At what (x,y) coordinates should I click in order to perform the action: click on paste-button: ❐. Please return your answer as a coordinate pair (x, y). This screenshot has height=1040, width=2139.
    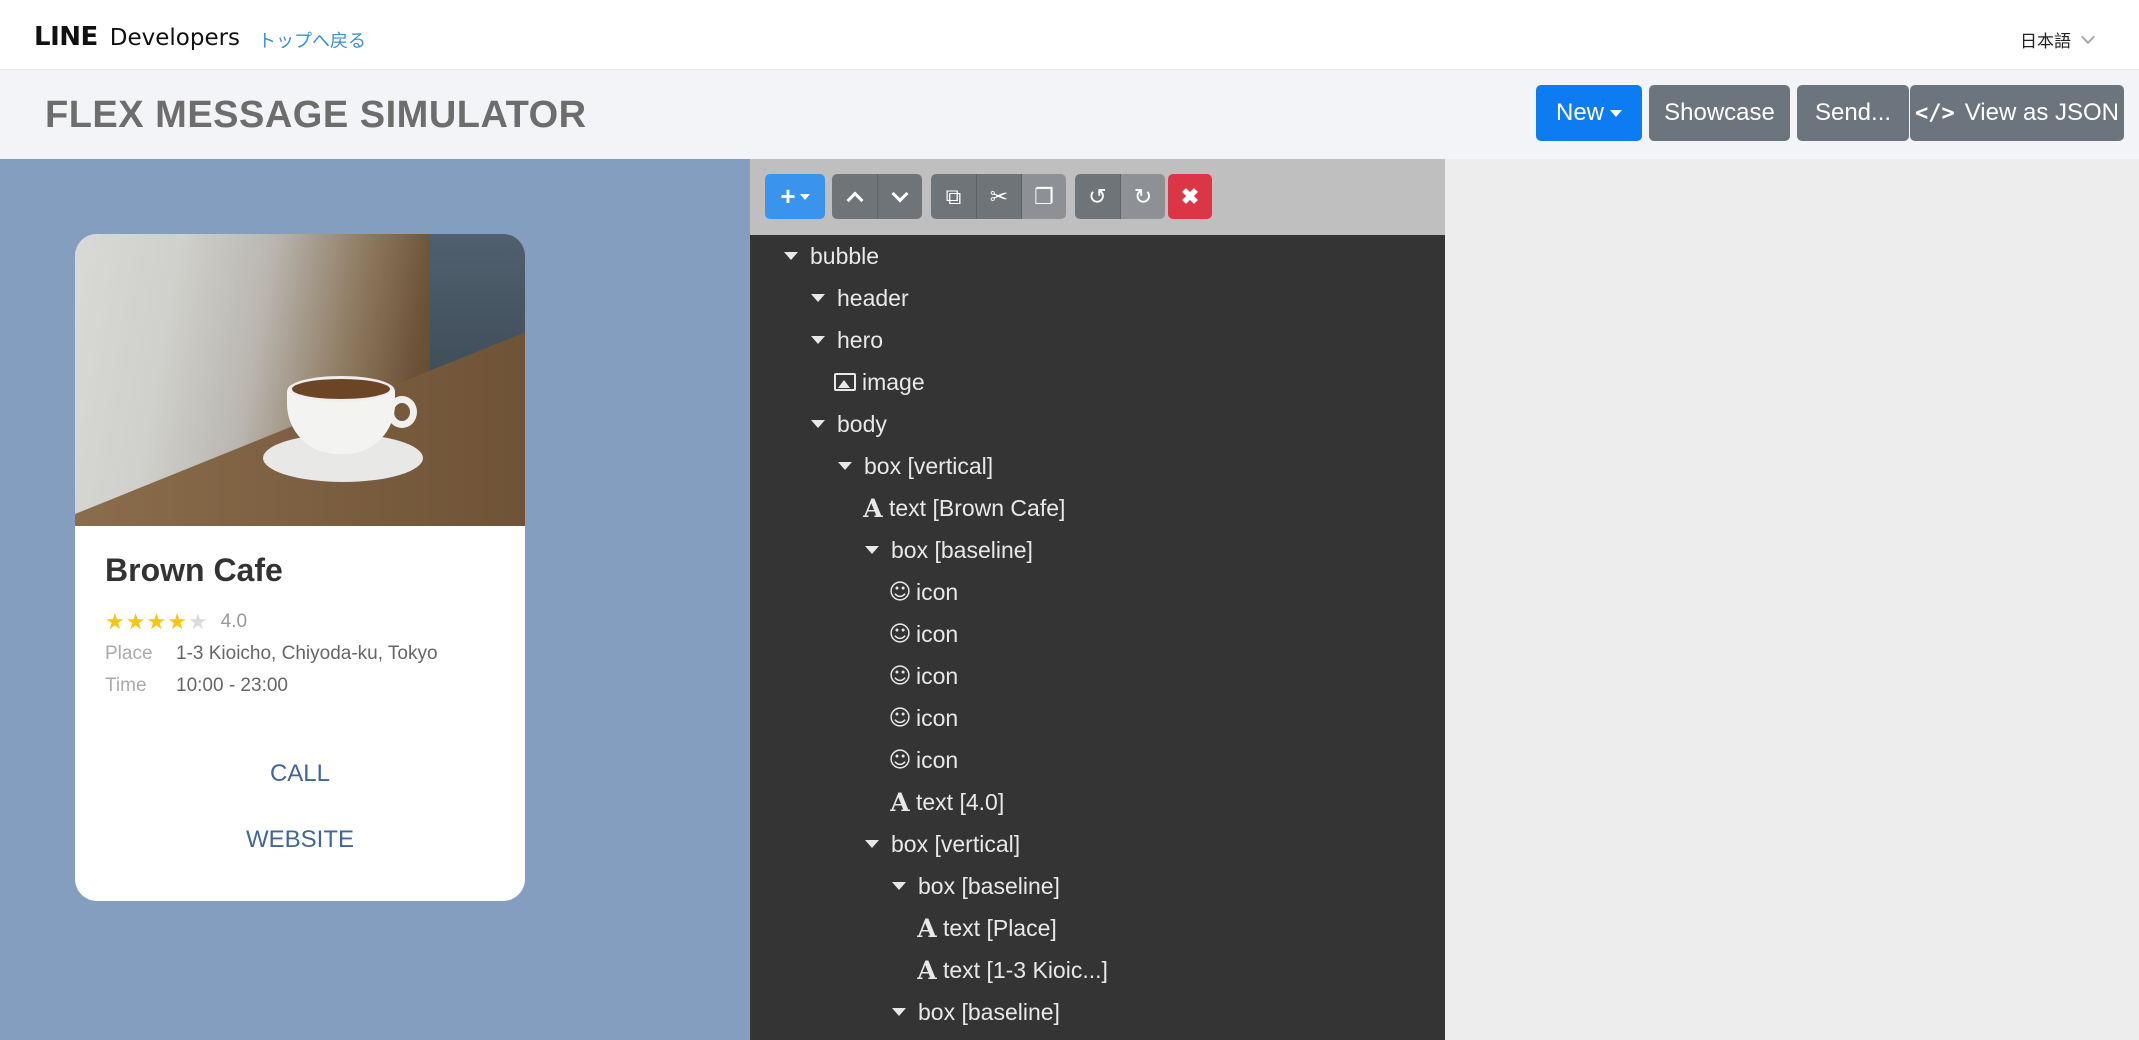
    Looking at the image, I should click on (1043, 196).